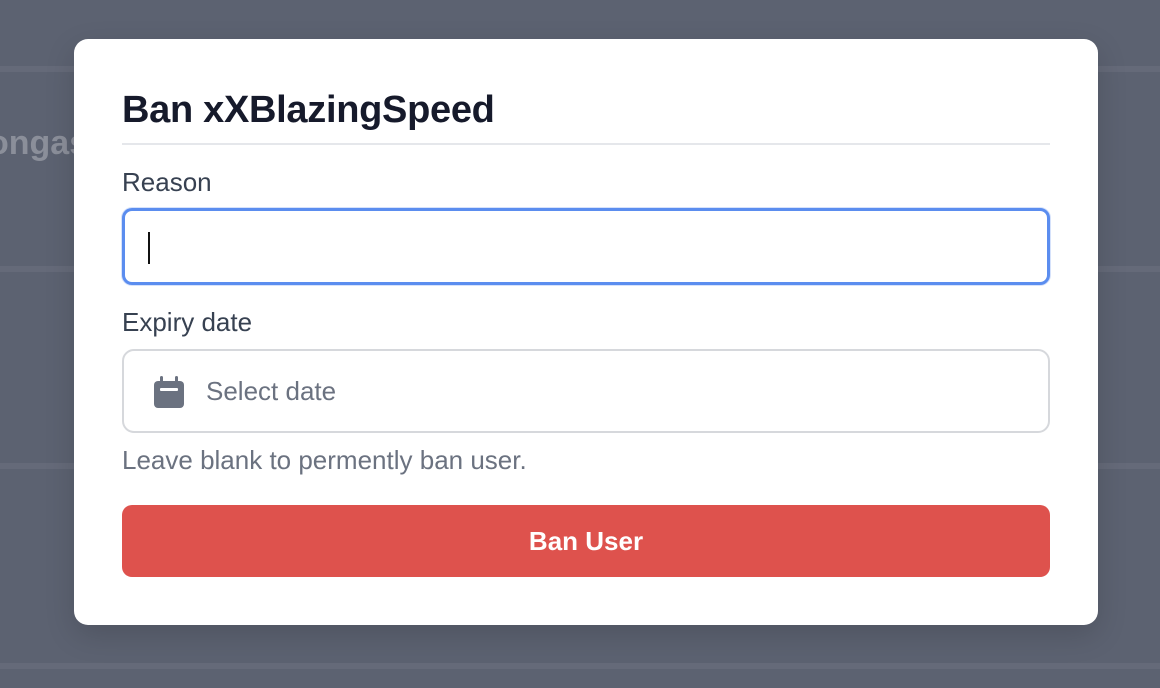 Image resolution: width=1160 pixels, height=688 pixels. What do you see at coordinates (169, 392) in the screenshot?
I see `calendar-icon` at bounding box center [169, 392].